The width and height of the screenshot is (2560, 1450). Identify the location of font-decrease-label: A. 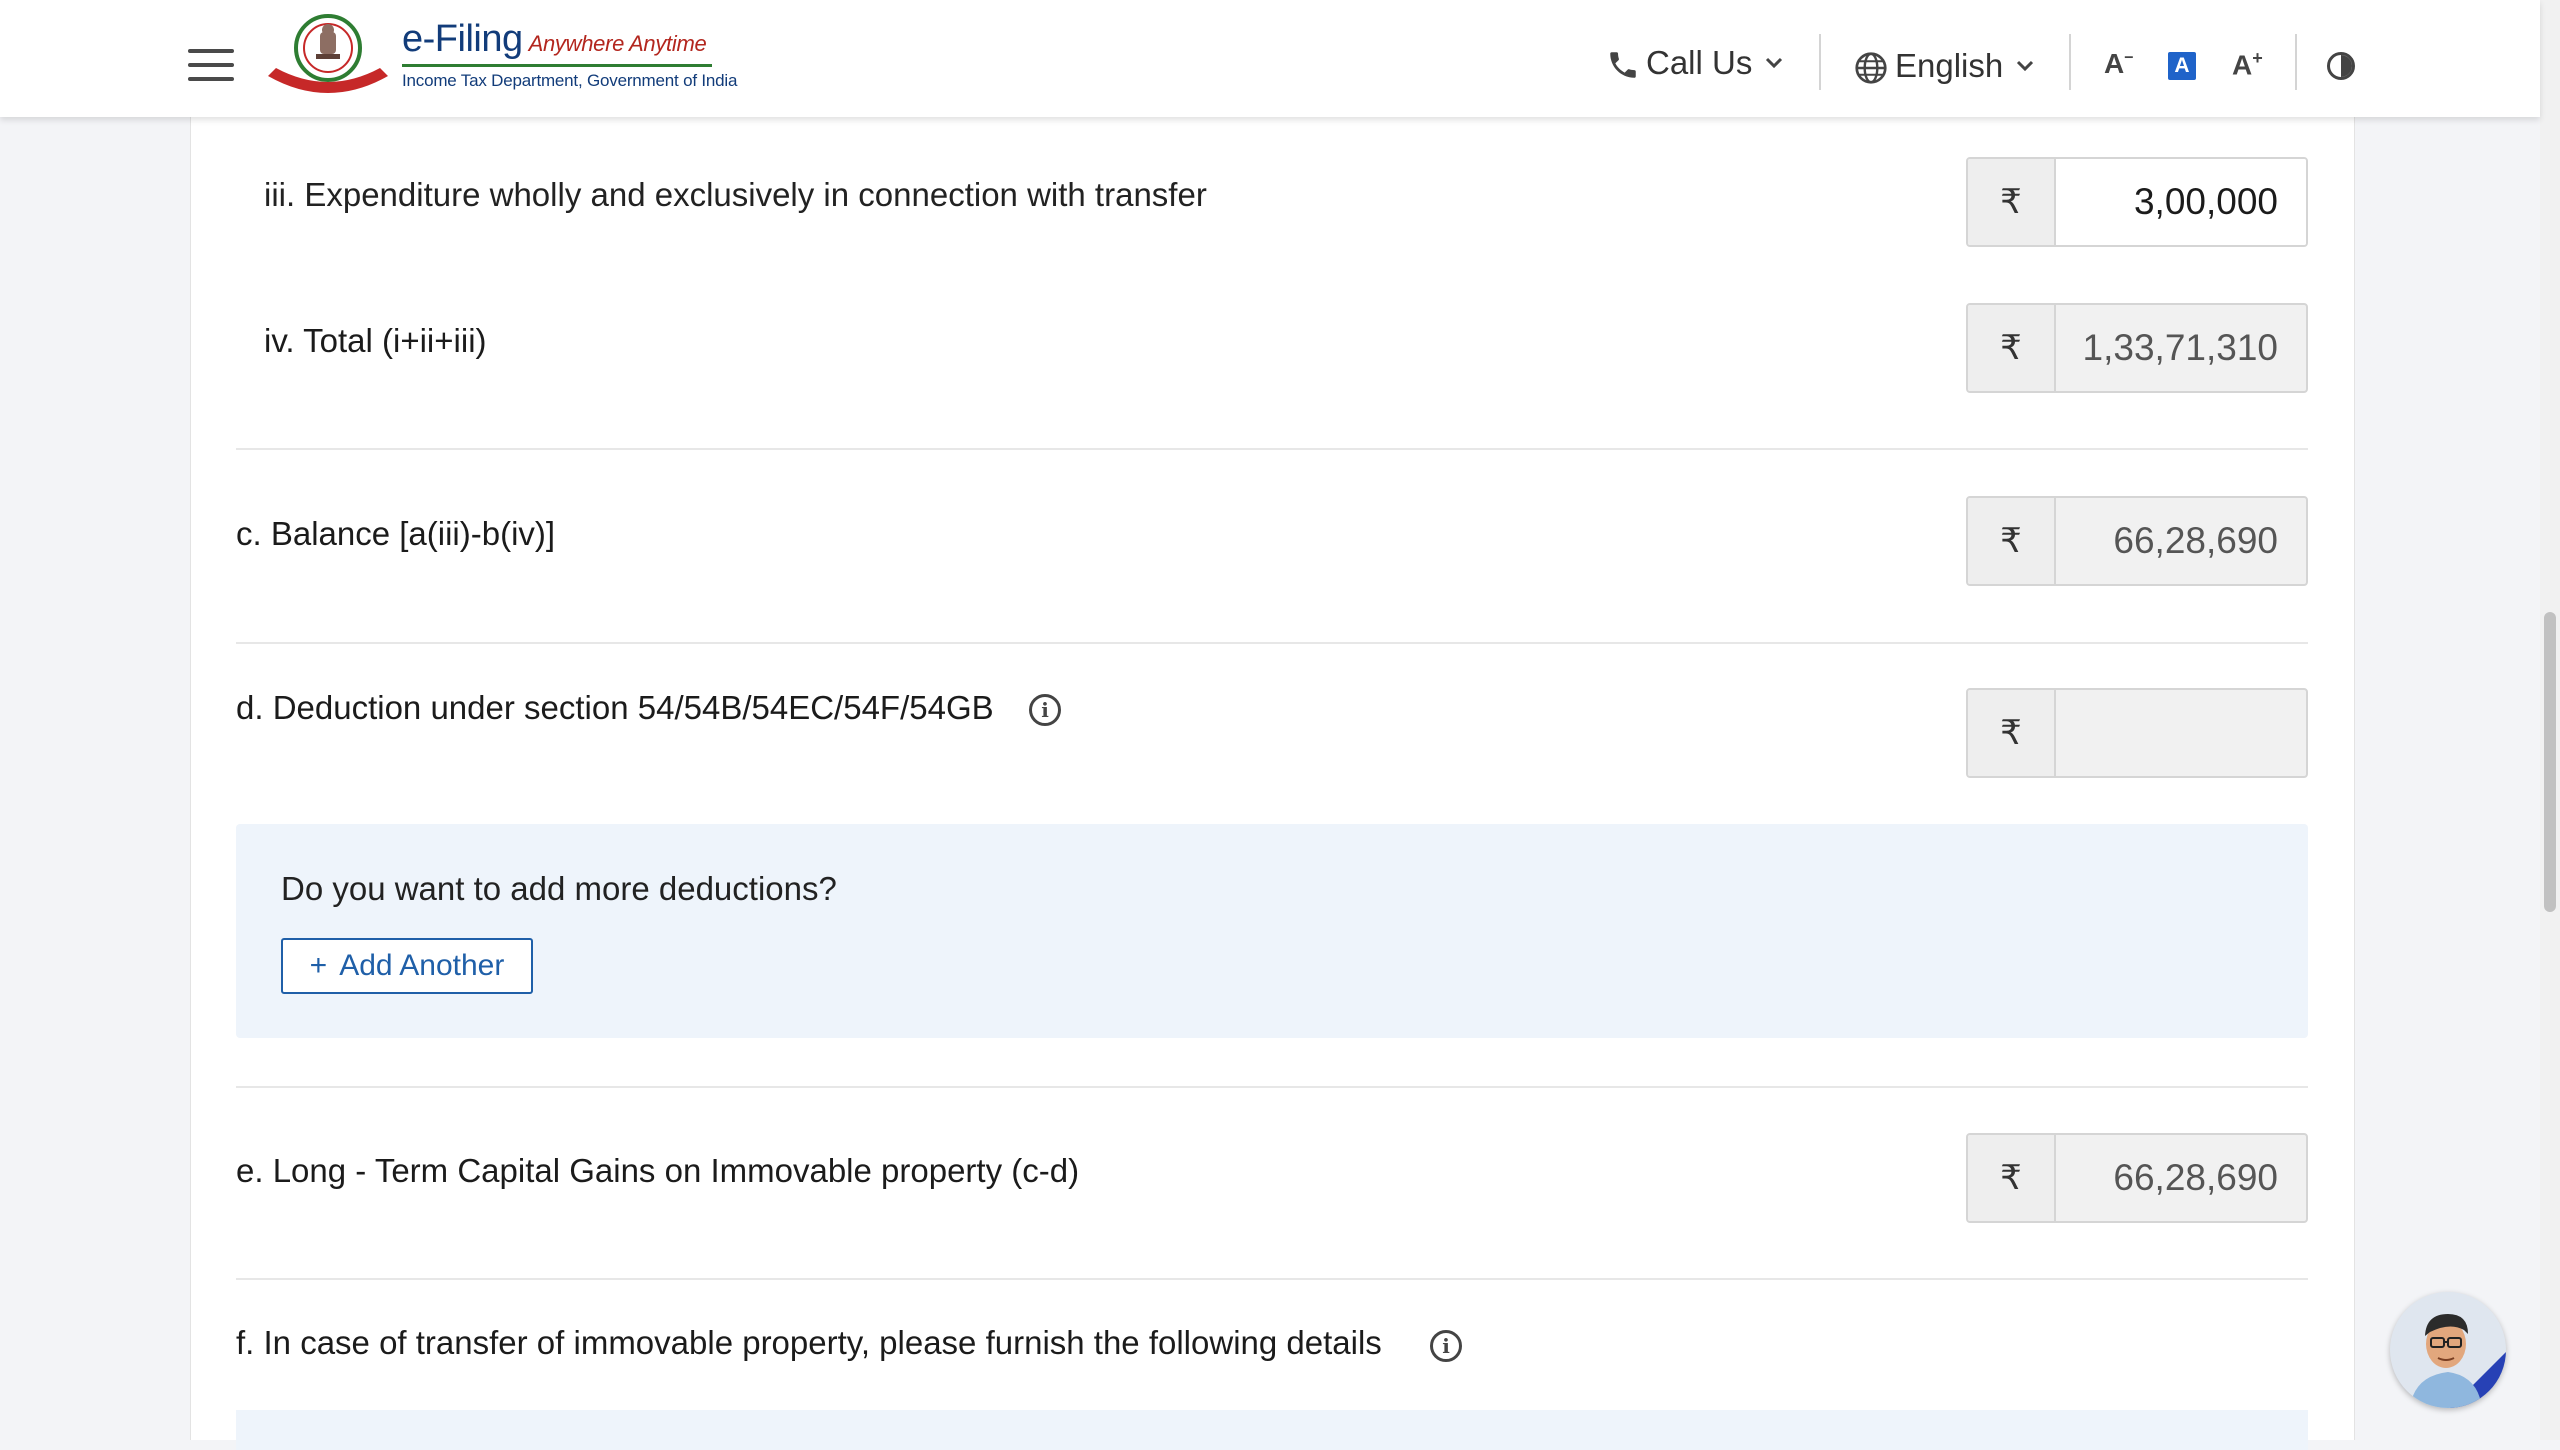
(2114, 63).